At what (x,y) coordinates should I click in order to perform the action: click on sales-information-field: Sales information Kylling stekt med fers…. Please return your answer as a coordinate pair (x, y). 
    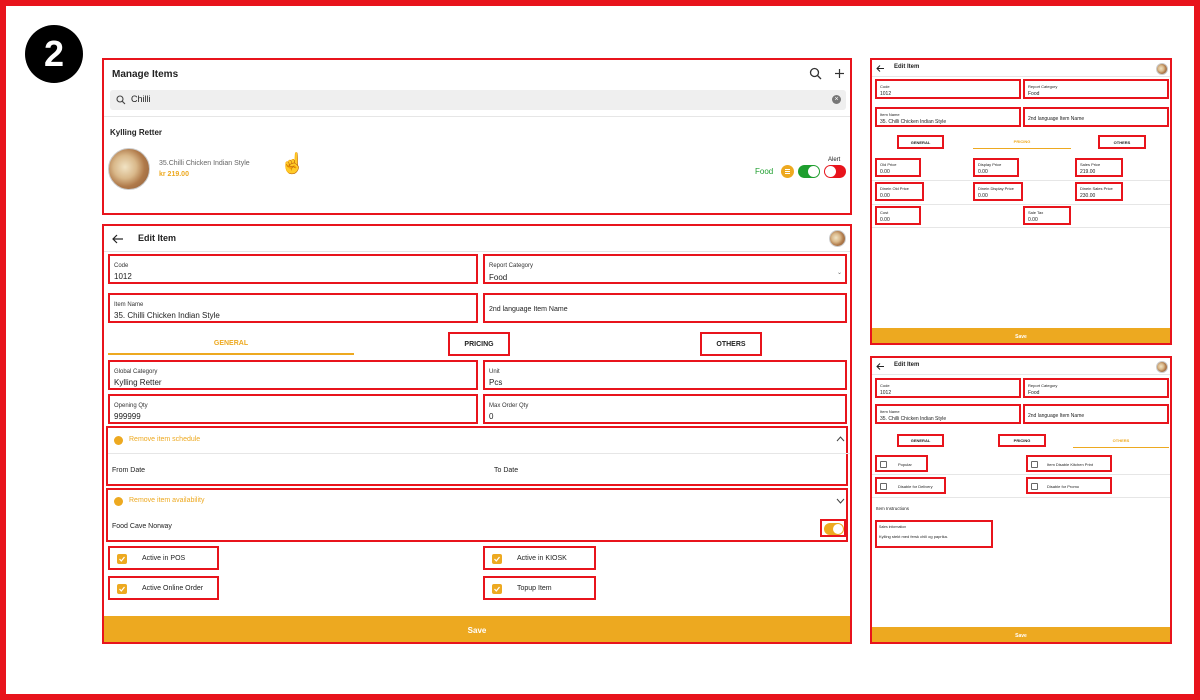
    Looking at the image, I should click on (934, 534).